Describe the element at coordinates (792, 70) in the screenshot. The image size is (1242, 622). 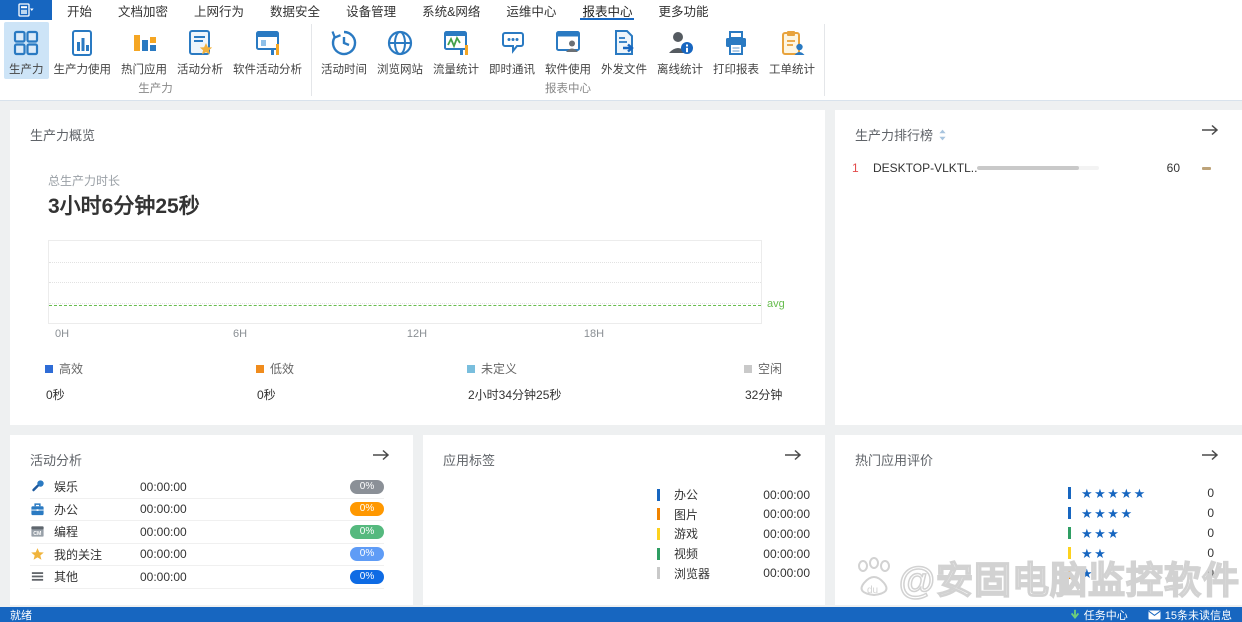
I see `ribbon-item-label: 工单统计` at that location.